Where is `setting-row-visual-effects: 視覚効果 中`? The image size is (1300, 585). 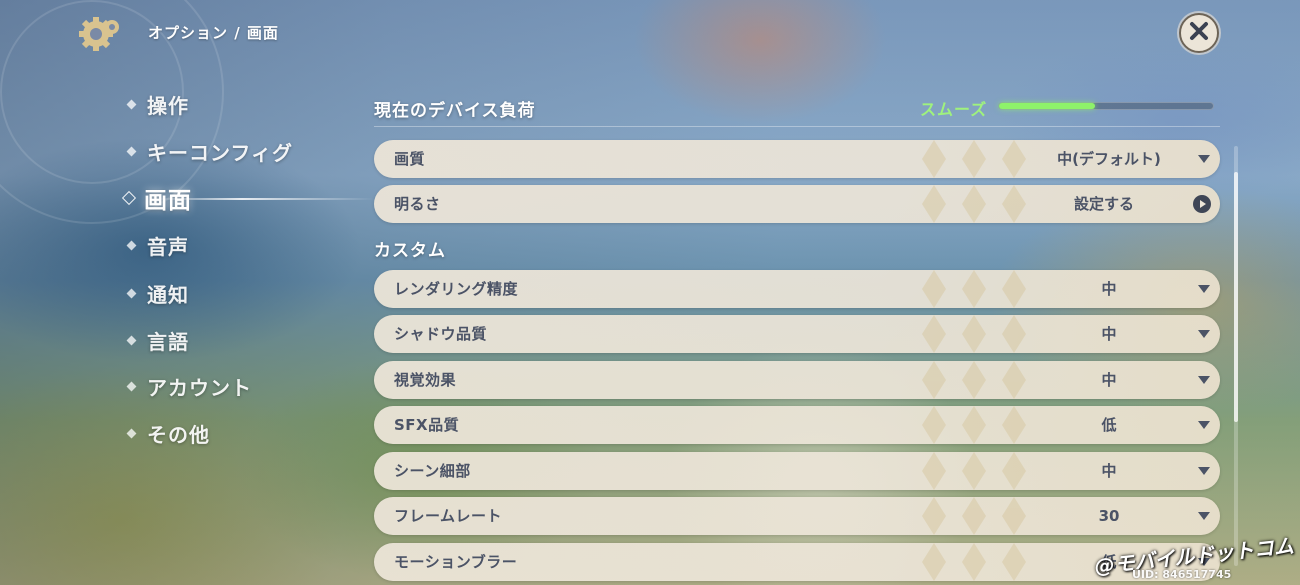 setting-row-visual-effects: 視覚効果 中 is located at coordinates (797, 380).